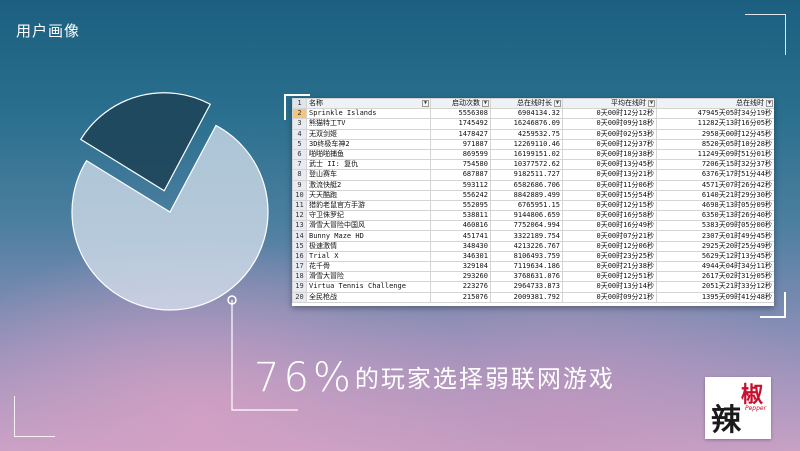 This screenshot has width=800, height=451. Describe the element at coordinates (460, 195) in the screenshot. I see `table-cell: 556242` at that location.